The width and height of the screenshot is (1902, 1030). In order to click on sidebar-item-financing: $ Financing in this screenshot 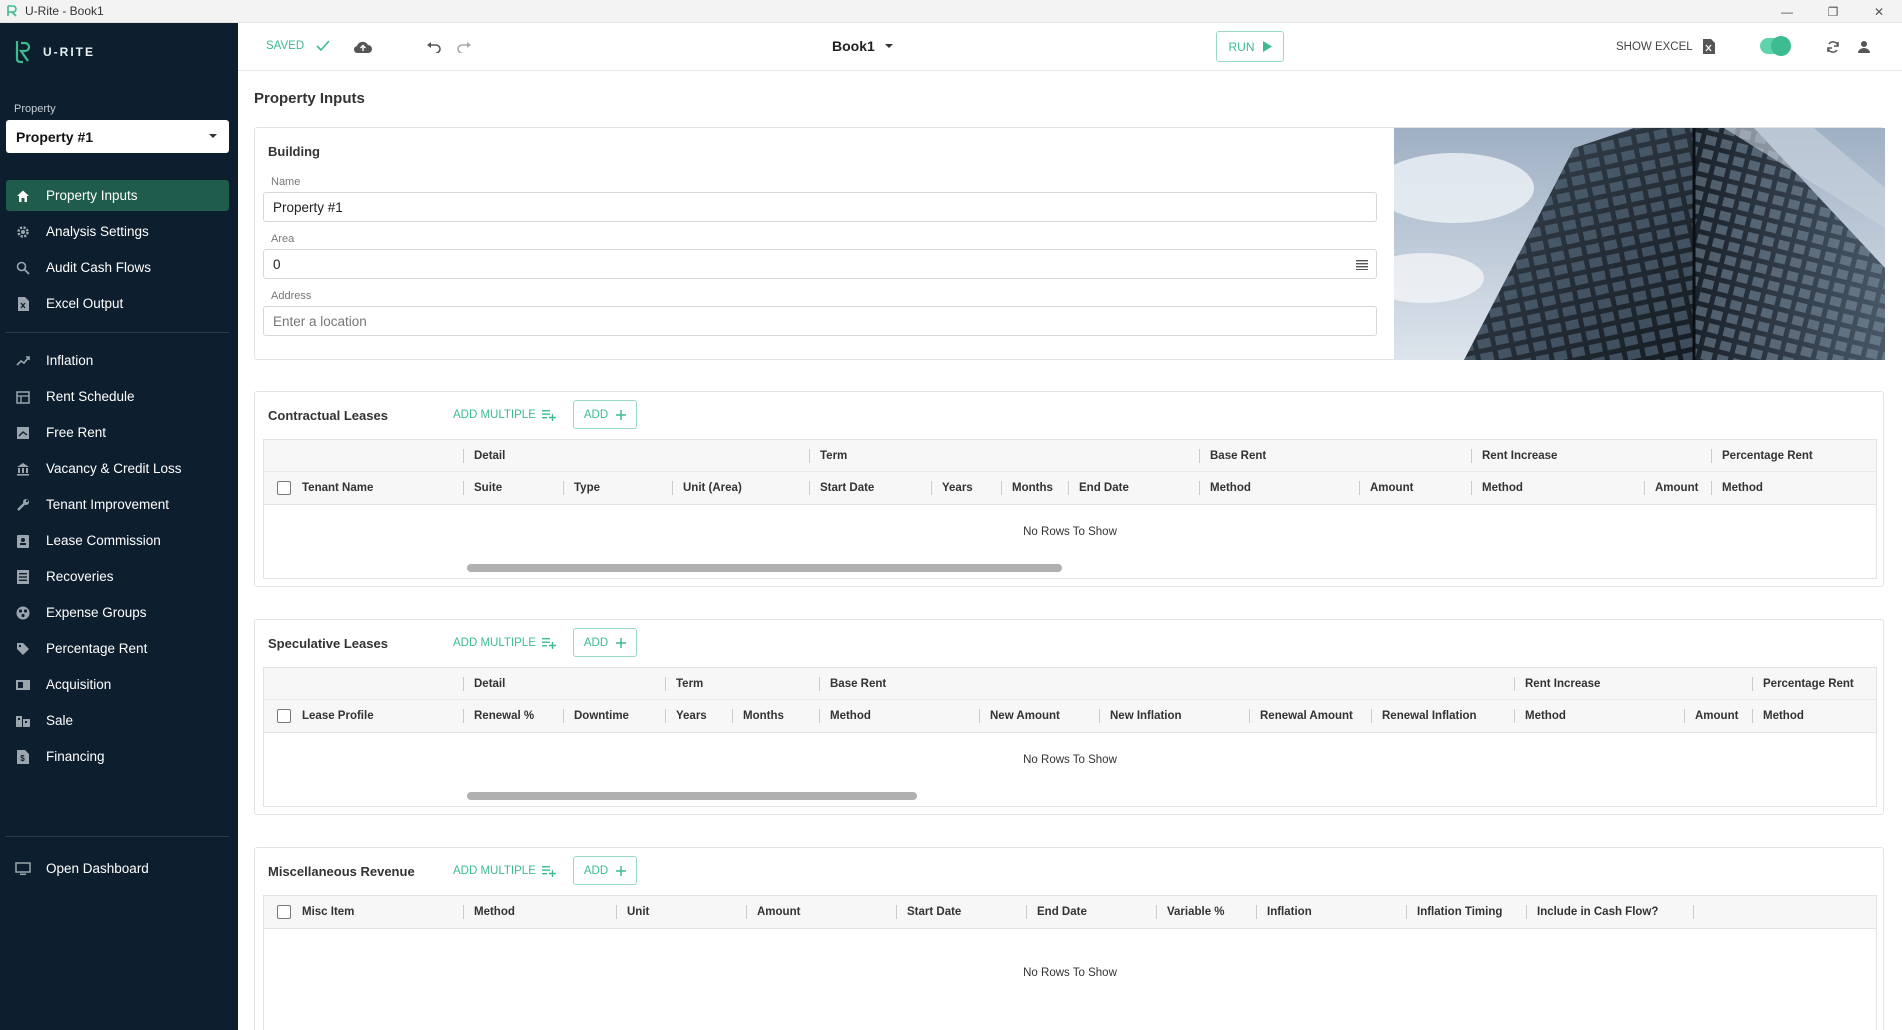, I will do `click(117, 756)`.